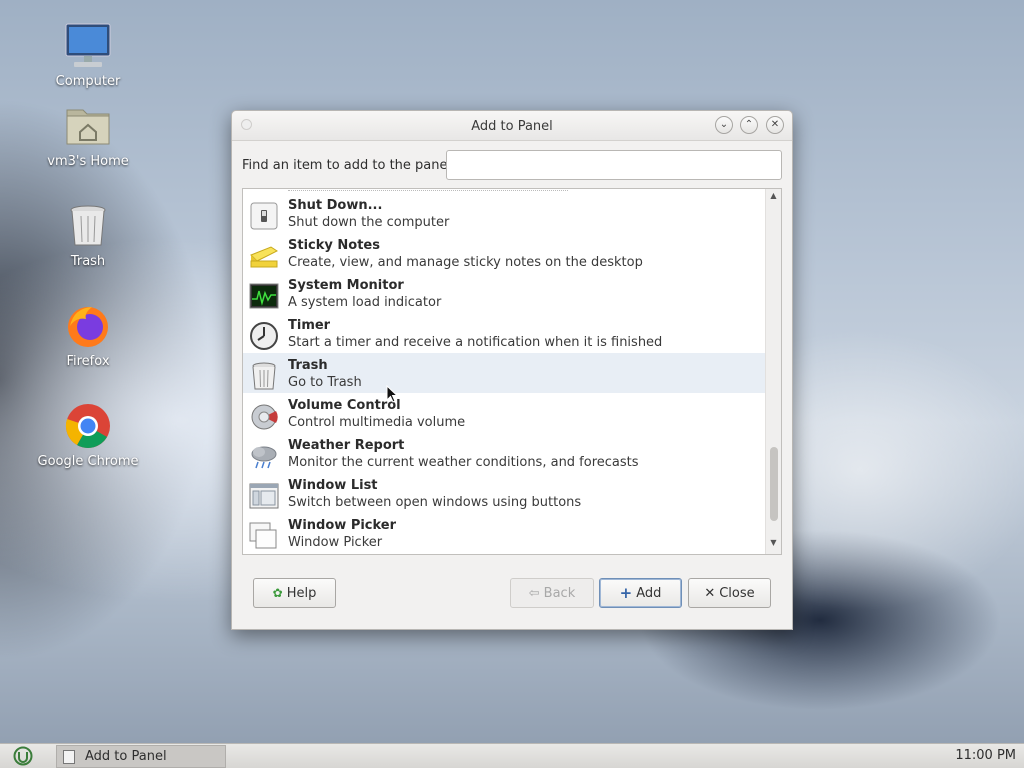  I want to click on app-menu-icon, so click(23, 756).